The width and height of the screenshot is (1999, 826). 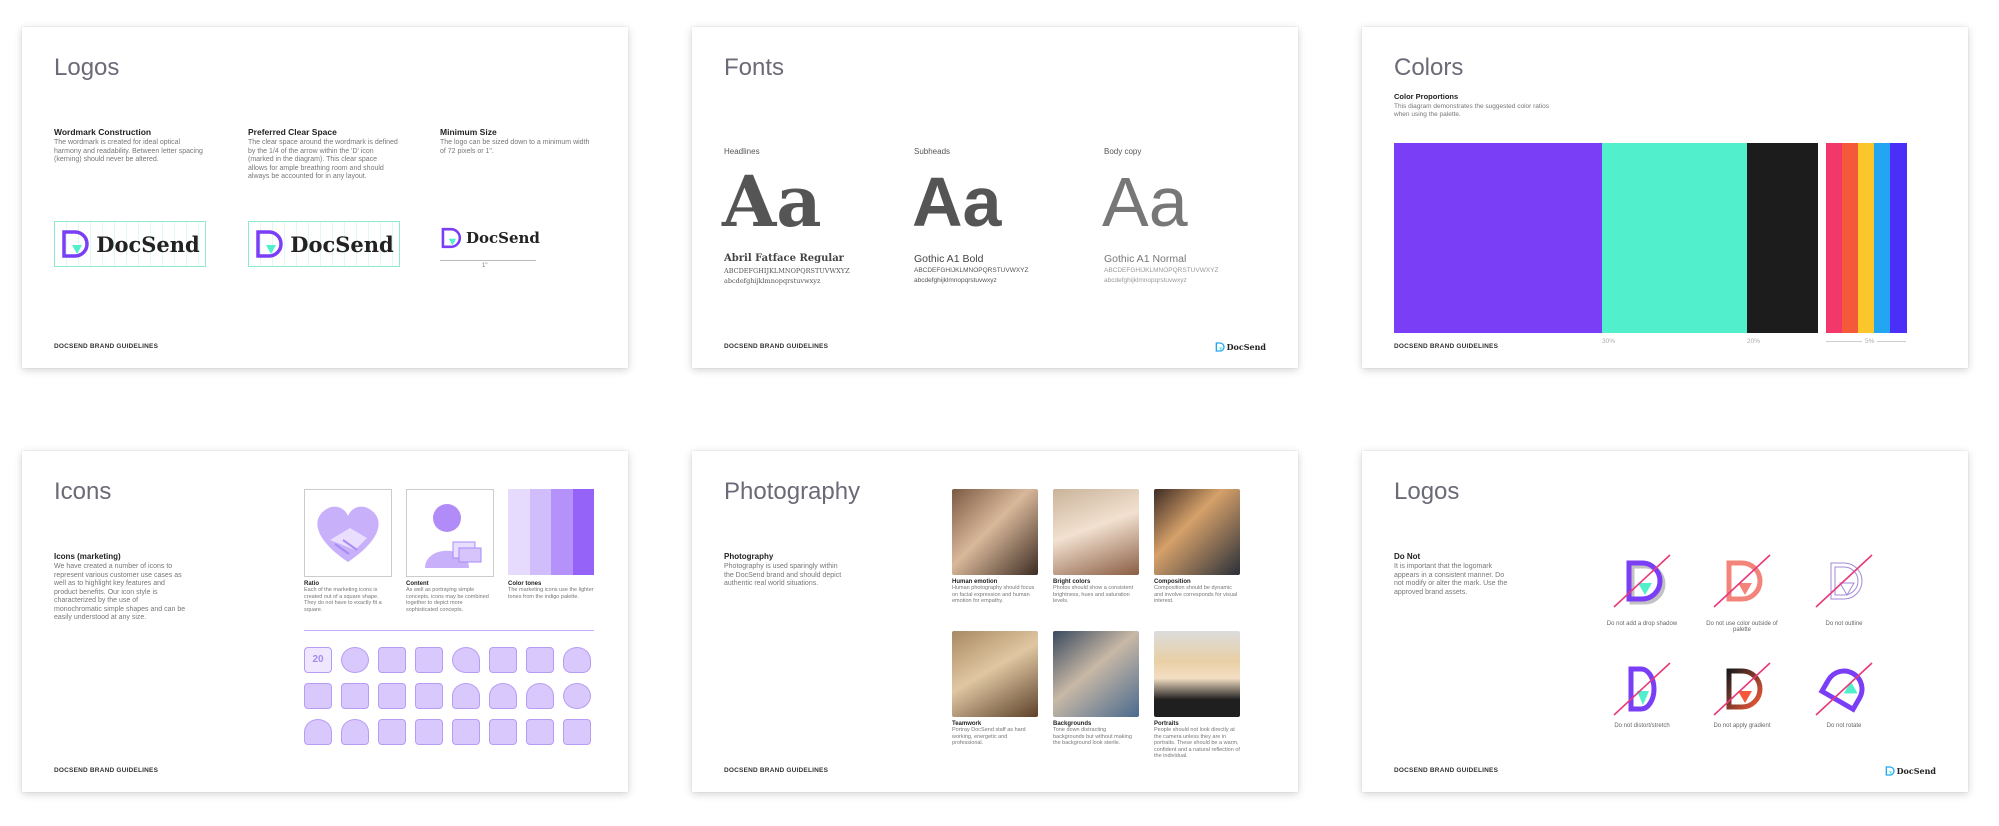 I want to click on section-heading: Color Proportions, so click(x=1426, y=96).